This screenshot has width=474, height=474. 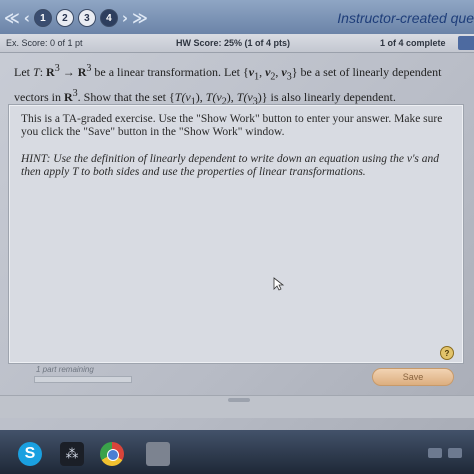 What do you see at coordinates (126, 97) in the screenshot?
I see `question-text-part: . Show that the set {` at bounding box center [126, 97].